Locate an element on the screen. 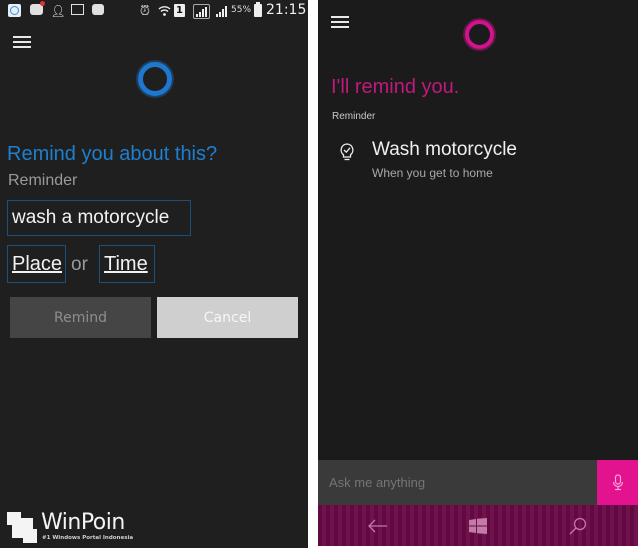 The width and height of the screenshot is (640, 554). start-button is located at coordinates (478, 525).